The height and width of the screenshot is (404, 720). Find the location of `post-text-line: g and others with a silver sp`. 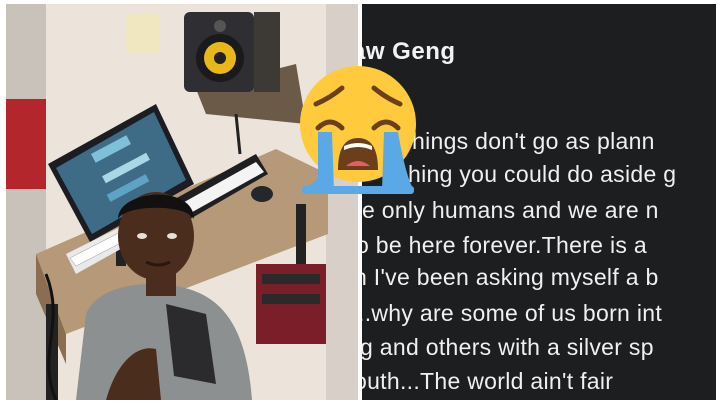

post-text-line: g and others with a silver sp is located at coordinates (508, 347).